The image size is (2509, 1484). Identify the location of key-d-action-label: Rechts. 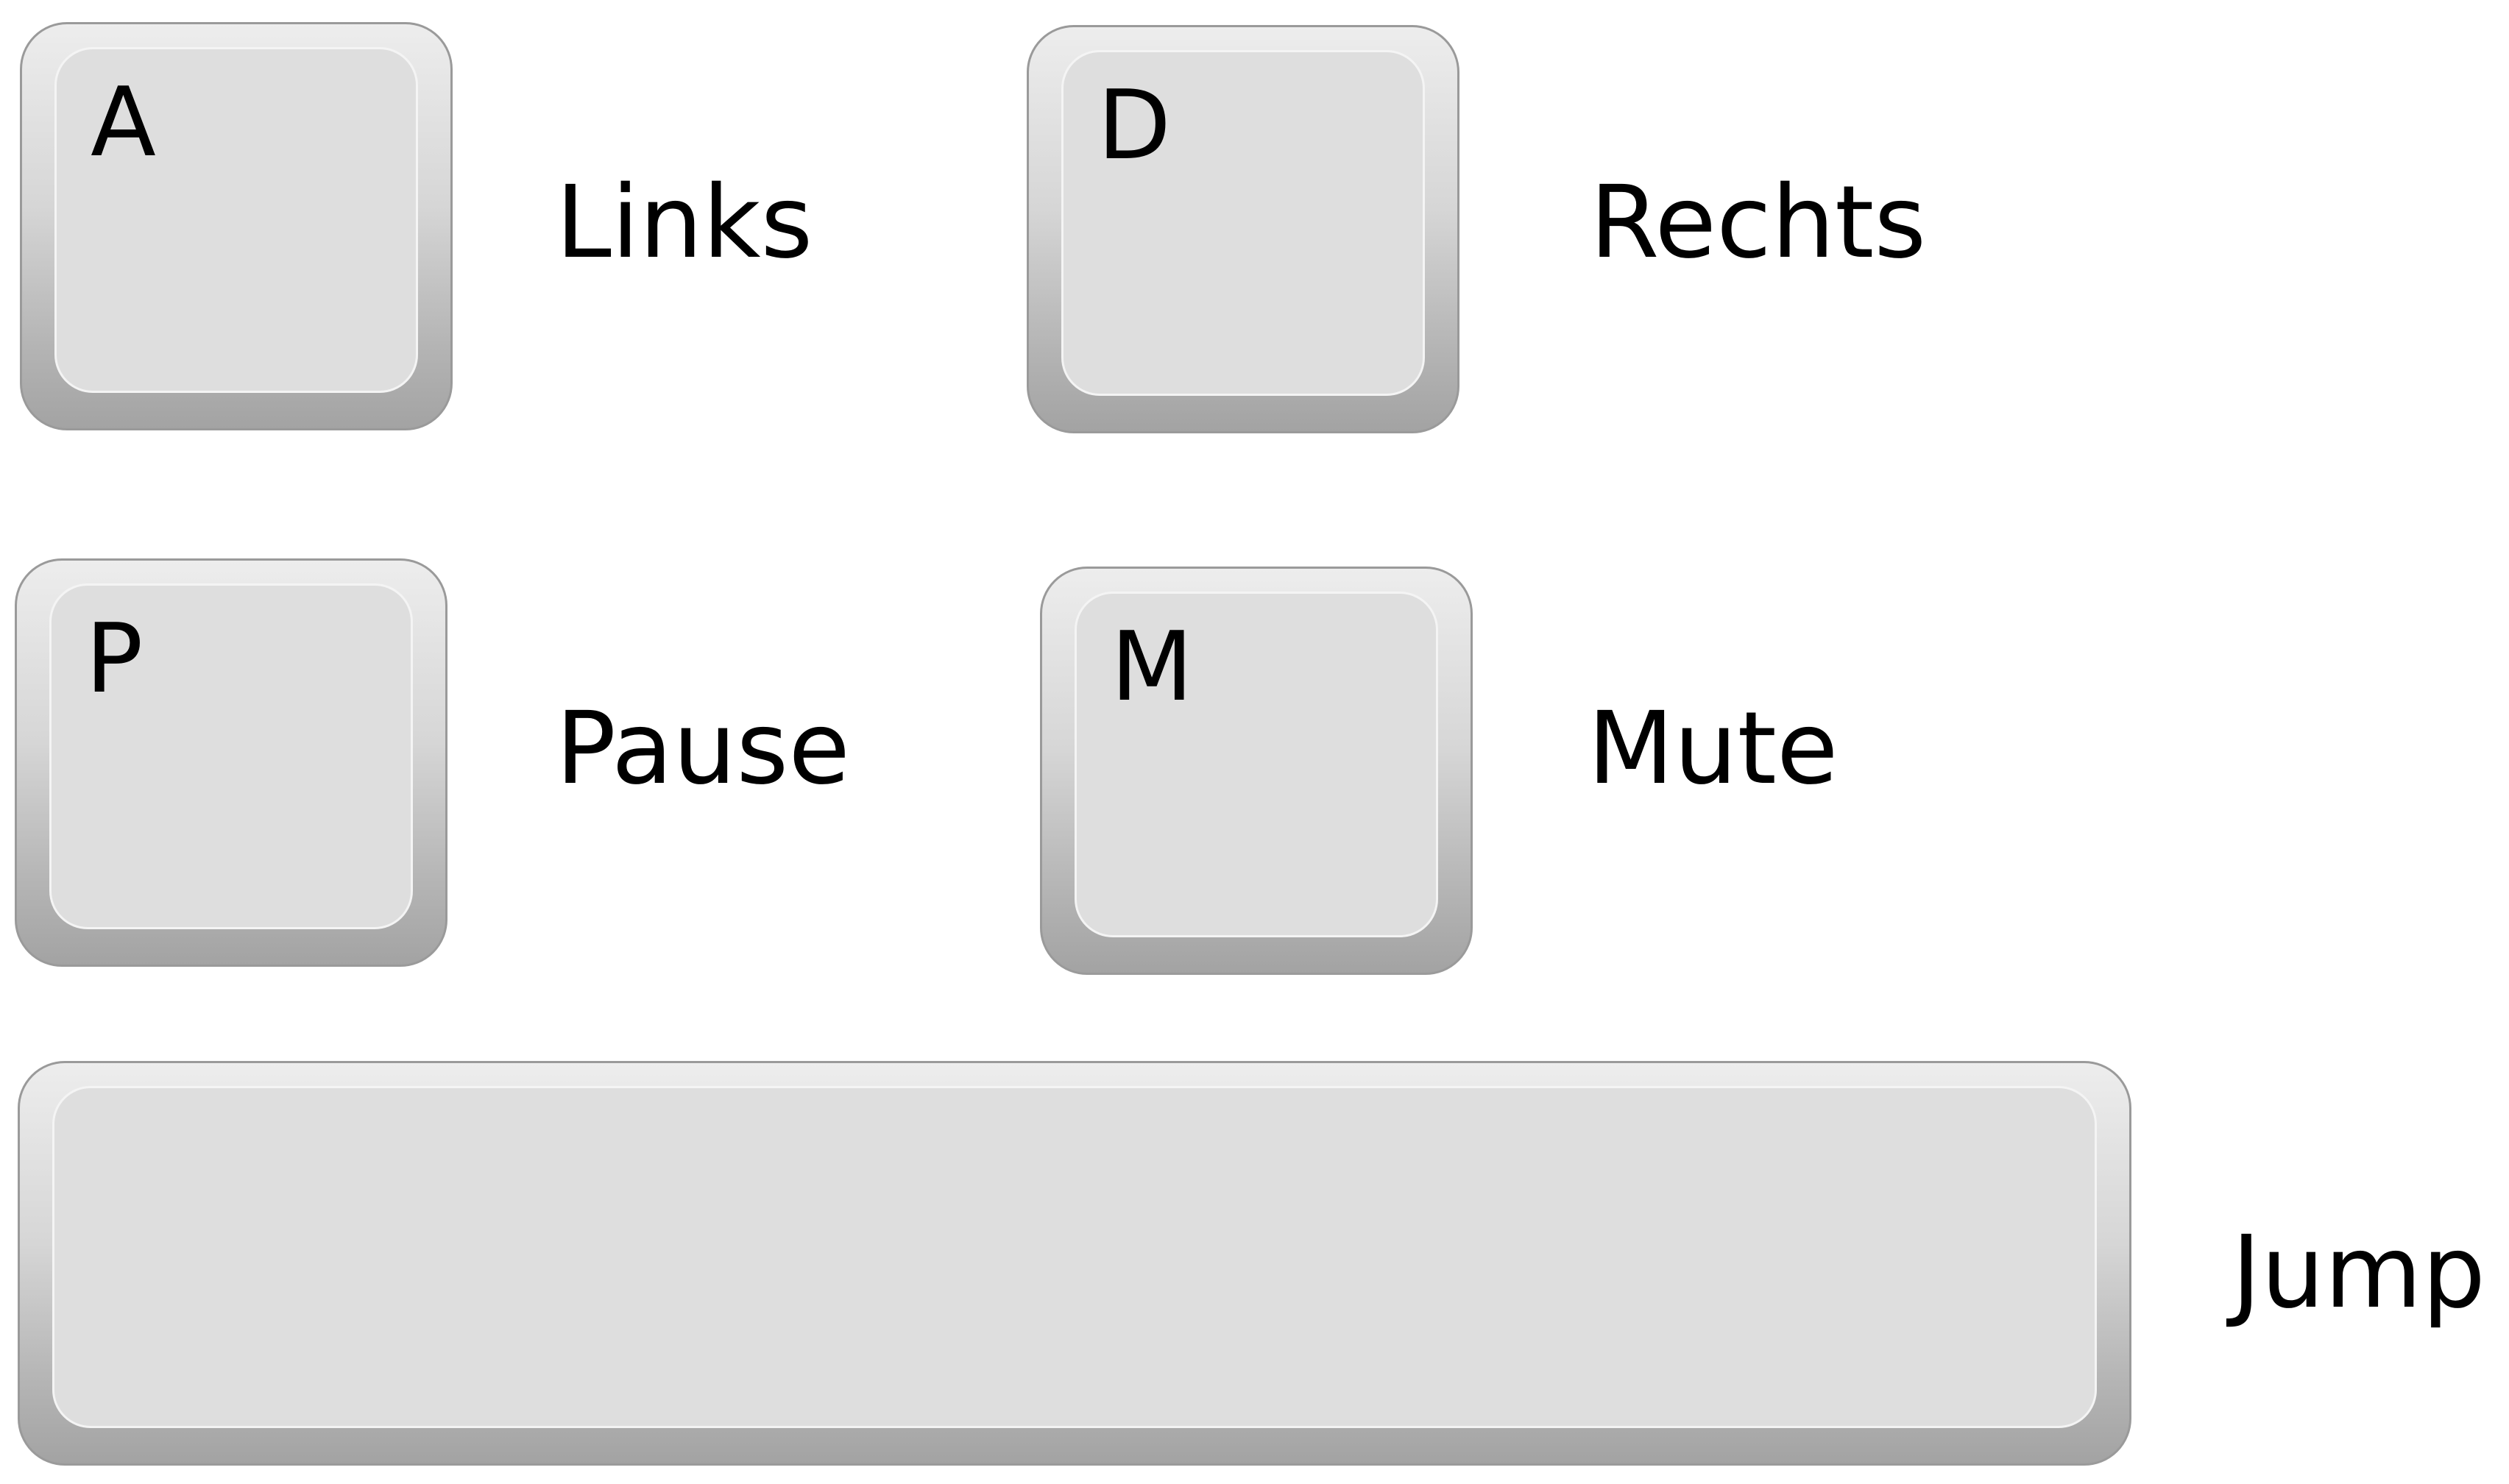
(1759, 223).